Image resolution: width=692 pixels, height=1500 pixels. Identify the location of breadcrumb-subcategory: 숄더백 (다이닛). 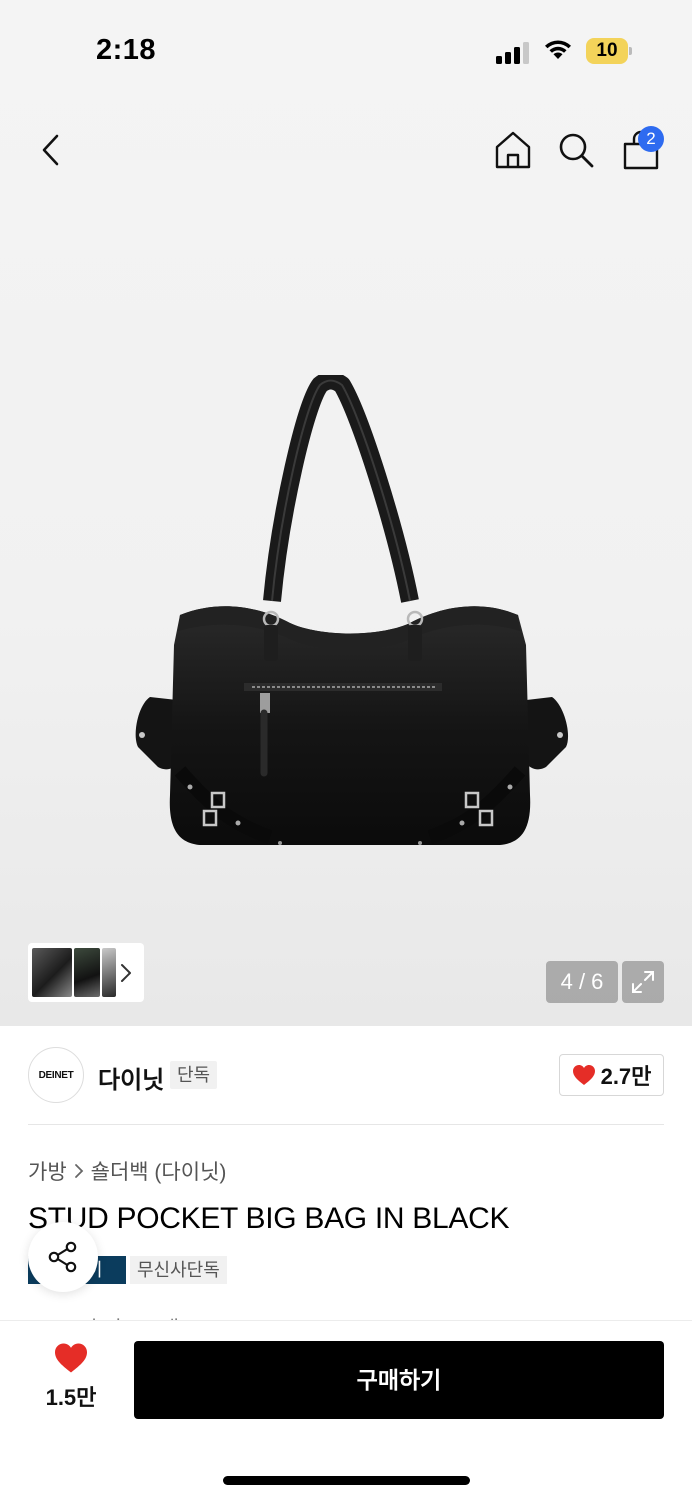
(159, 1171).